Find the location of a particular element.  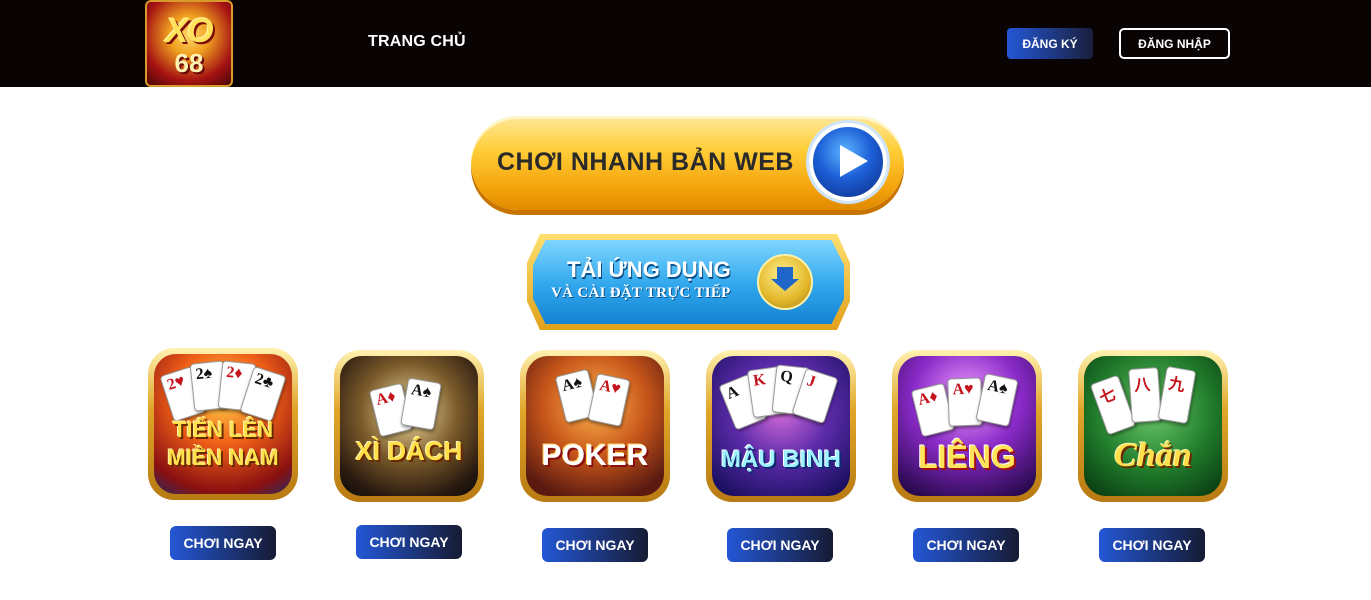

site-logo: XO 68 is located at coordinates (189, 43).